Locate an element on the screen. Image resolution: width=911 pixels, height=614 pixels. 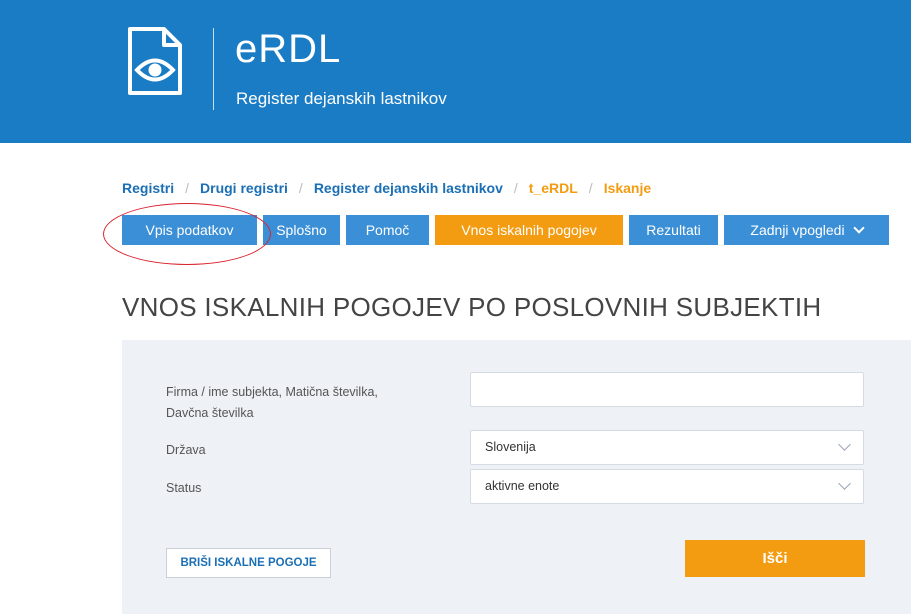
header-divider is located at coordinates (213, 69).